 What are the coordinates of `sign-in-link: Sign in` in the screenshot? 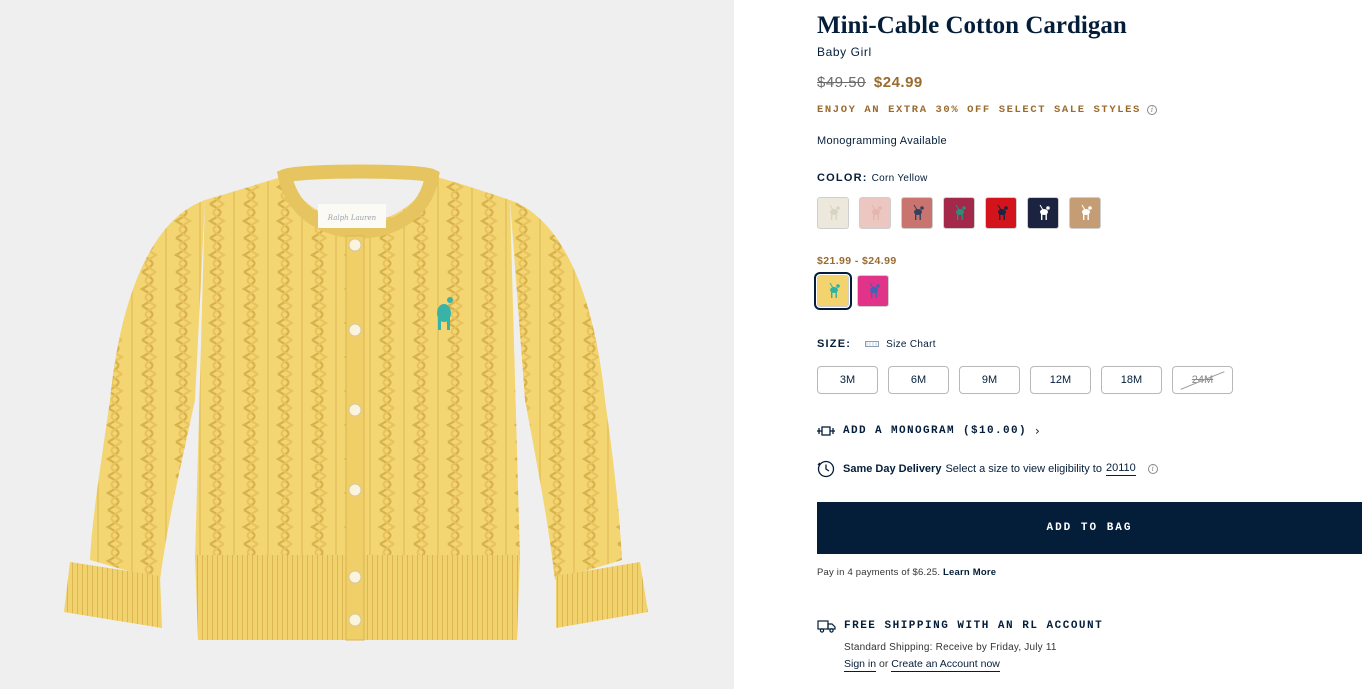 It's located at (860, 665).